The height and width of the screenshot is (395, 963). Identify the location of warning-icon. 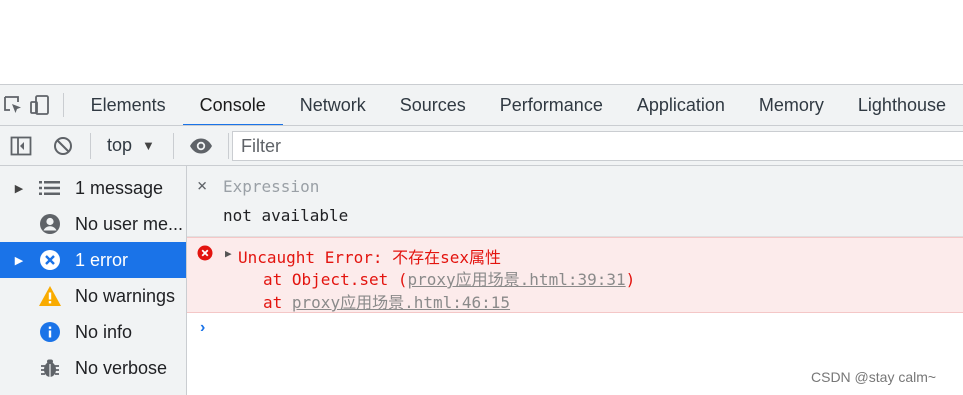
(50, 296).